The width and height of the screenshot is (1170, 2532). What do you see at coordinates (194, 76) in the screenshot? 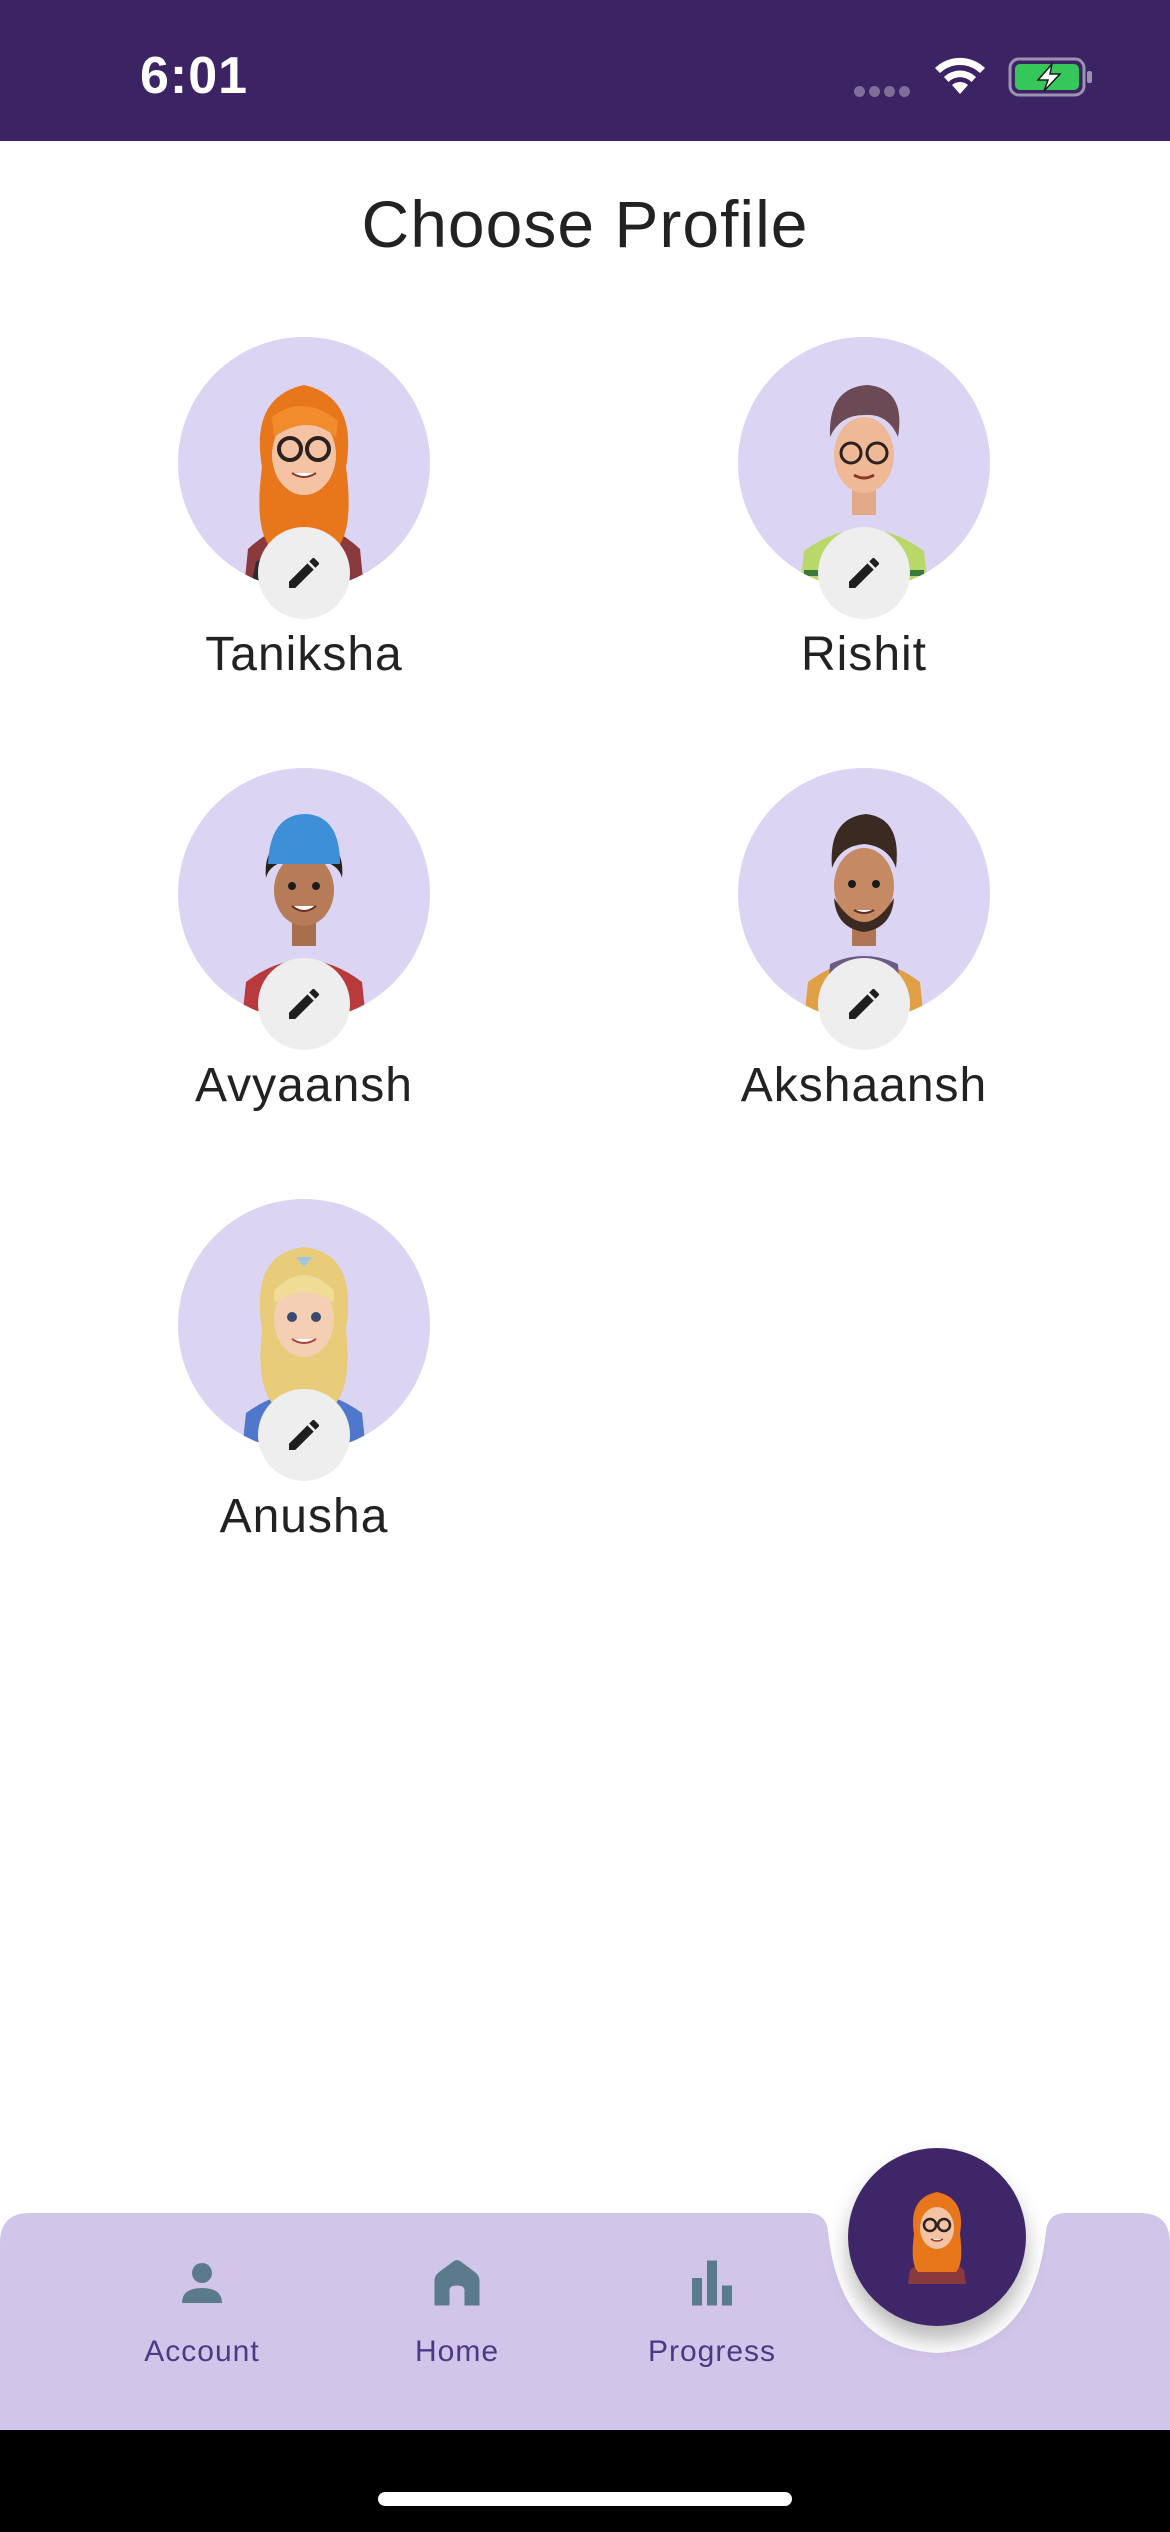
I see `status-time: 6:01` at bounding box center [194, 76].